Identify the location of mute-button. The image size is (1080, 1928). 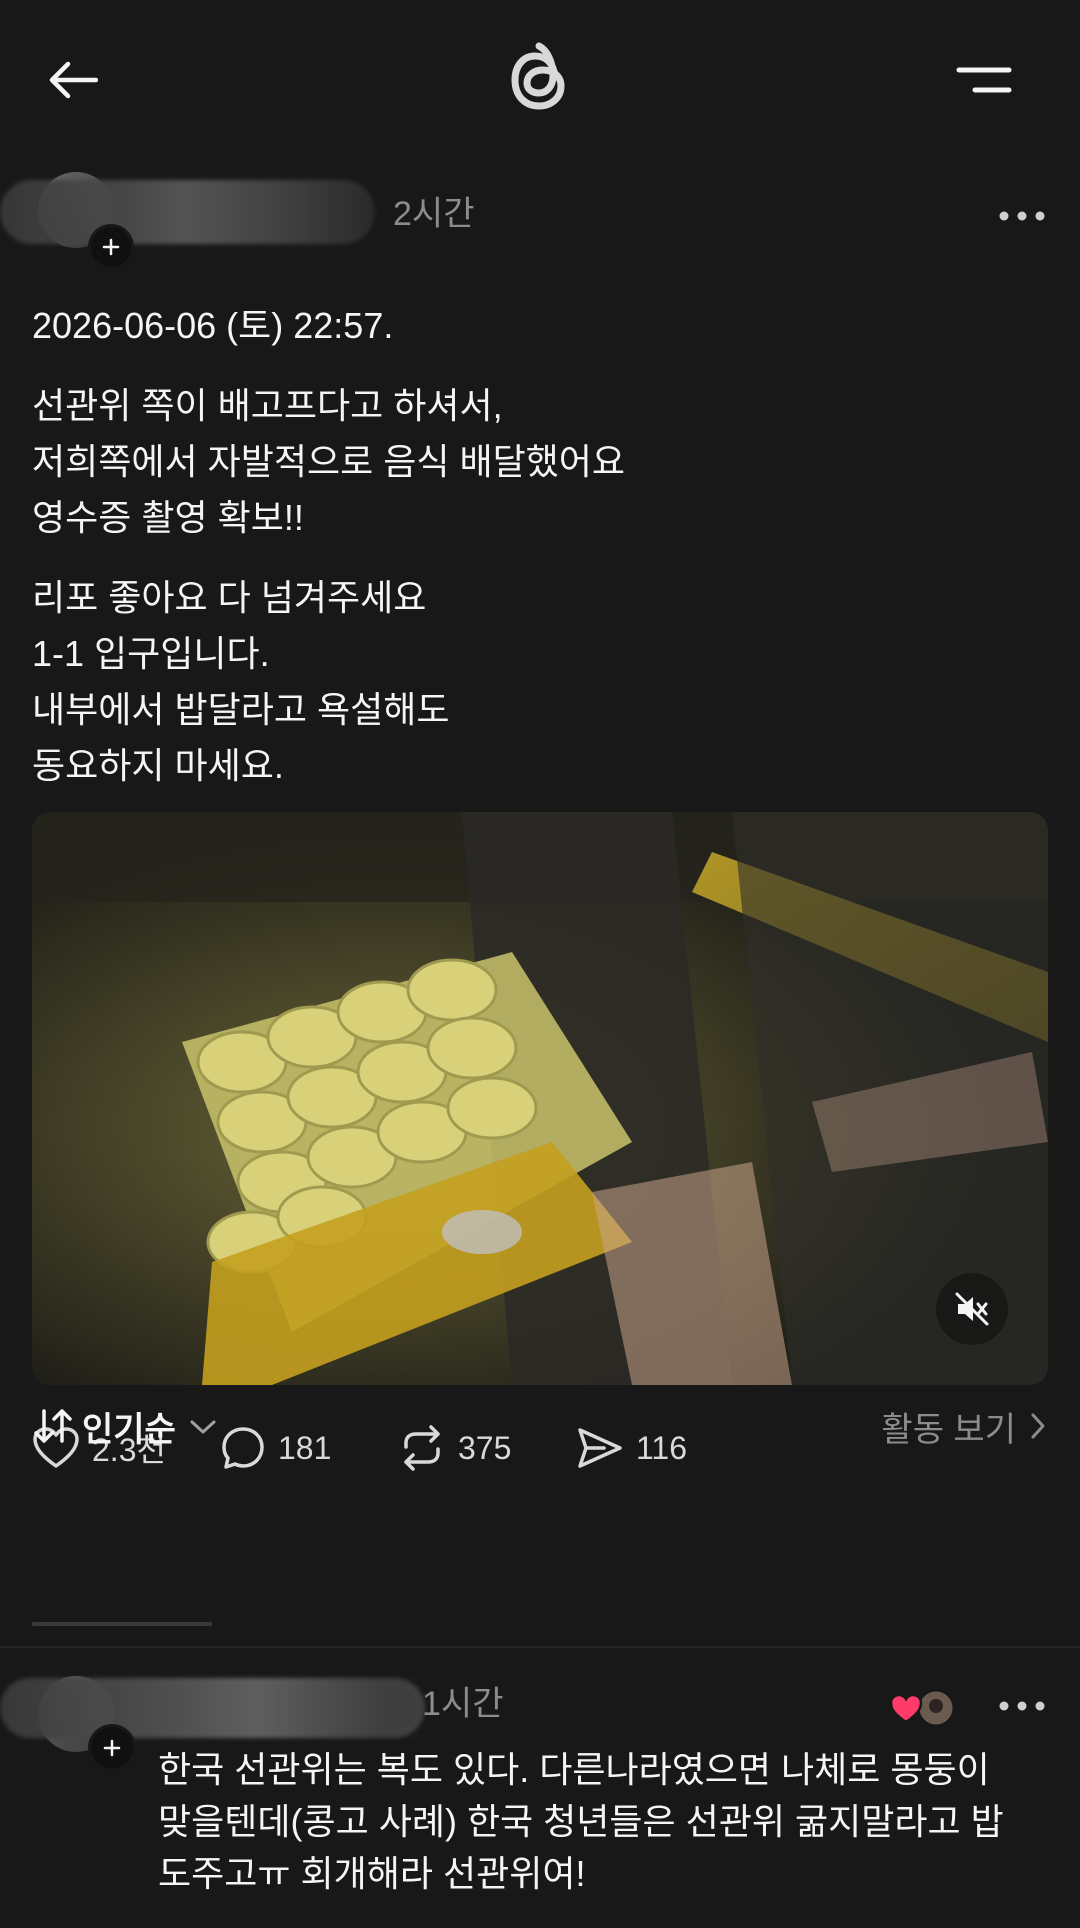
(972, 1309).